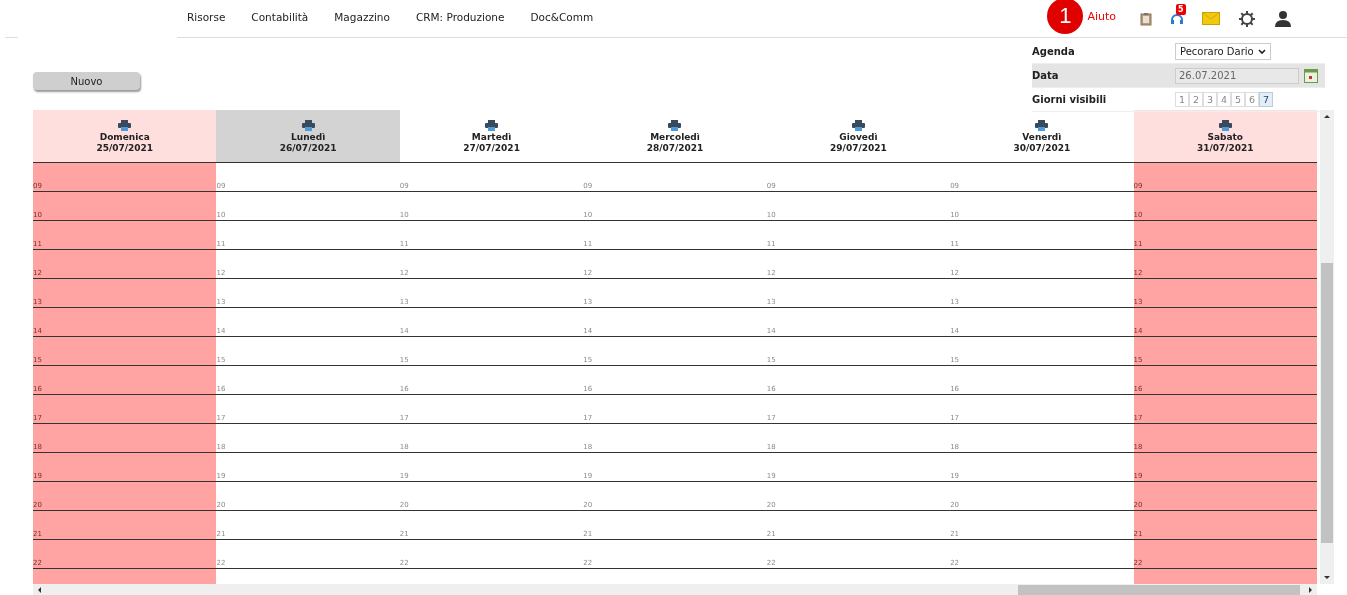 Image resolution: width=1347 pixels, height=595 pixels. I want to click on day-count-button: 6, so click(1252, 99).